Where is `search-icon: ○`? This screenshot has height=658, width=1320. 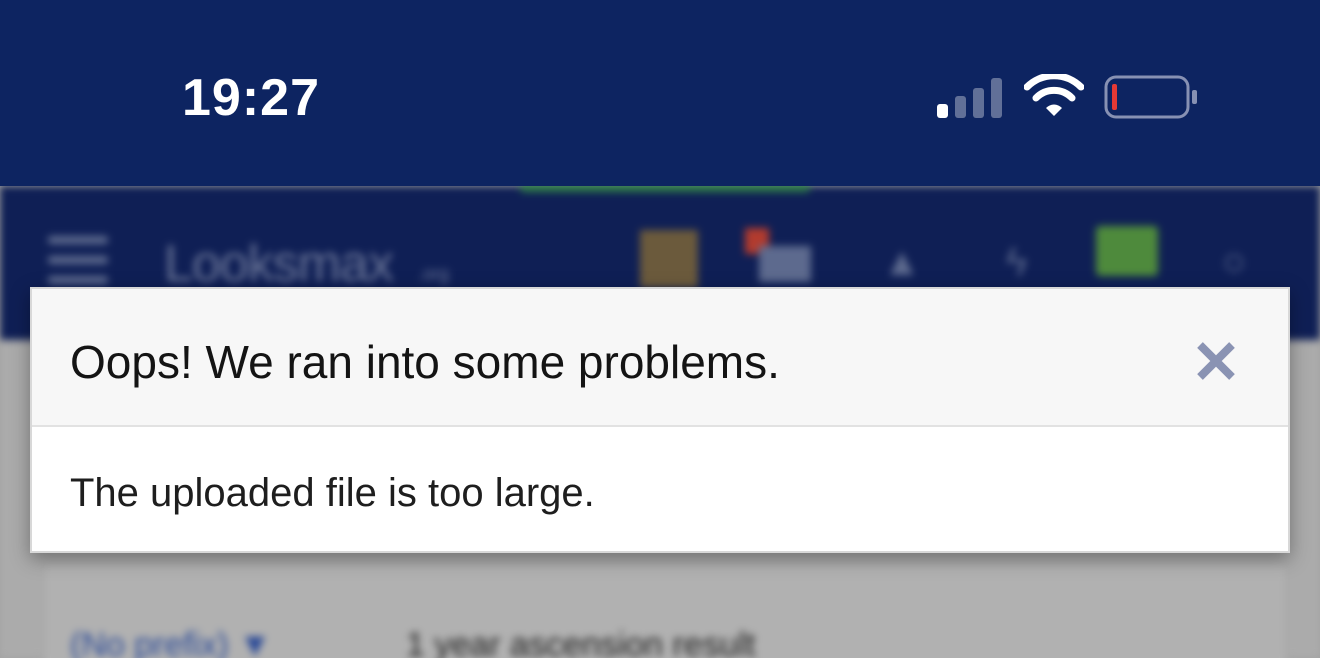 search-icon: ○ is located at coordinates (1234, 262).